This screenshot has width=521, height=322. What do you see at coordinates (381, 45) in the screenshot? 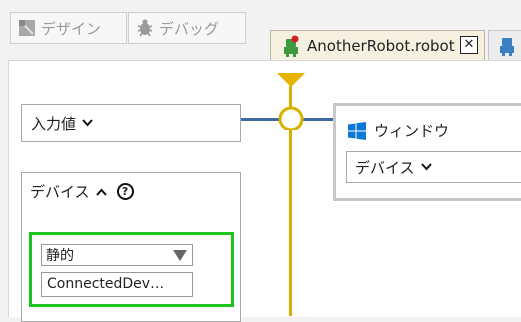
I see `tab-label: AnotherRobot.robot` at bounding box center [381, 45].